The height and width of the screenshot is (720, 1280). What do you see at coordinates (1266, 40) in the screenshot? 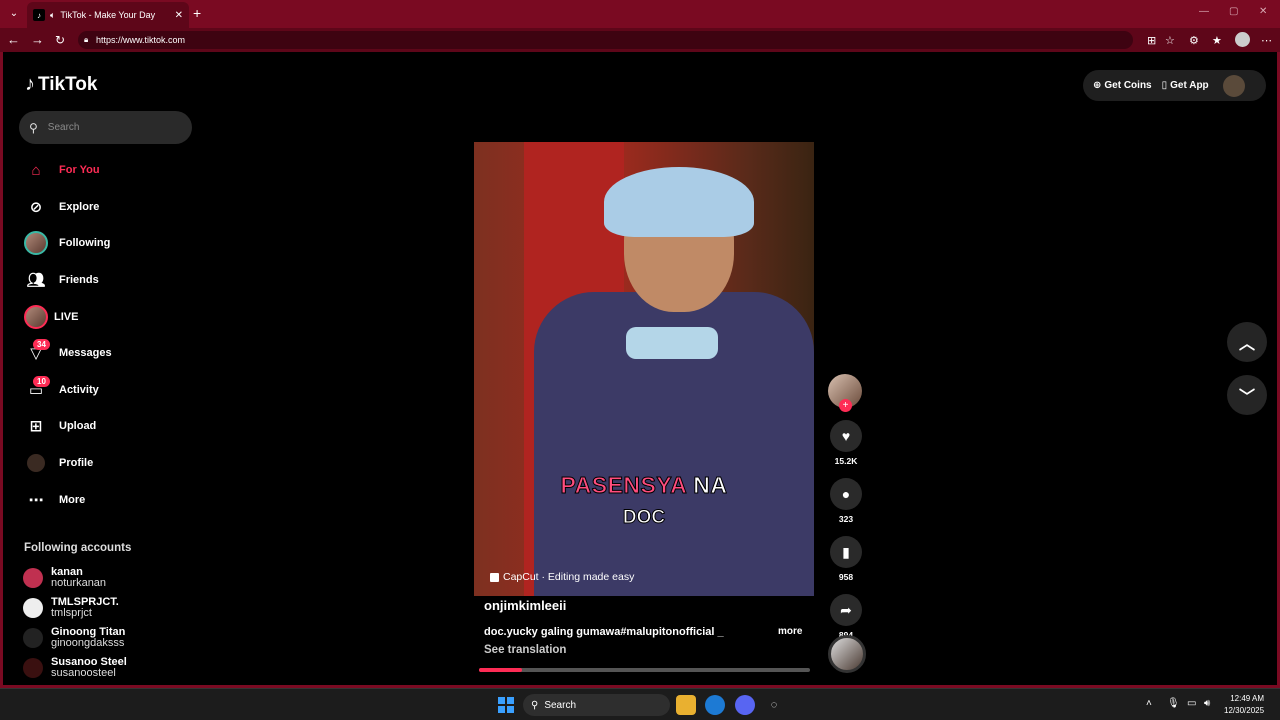
I see `browser-menu-icon: ⋯` at bounding box center [1266, 40].